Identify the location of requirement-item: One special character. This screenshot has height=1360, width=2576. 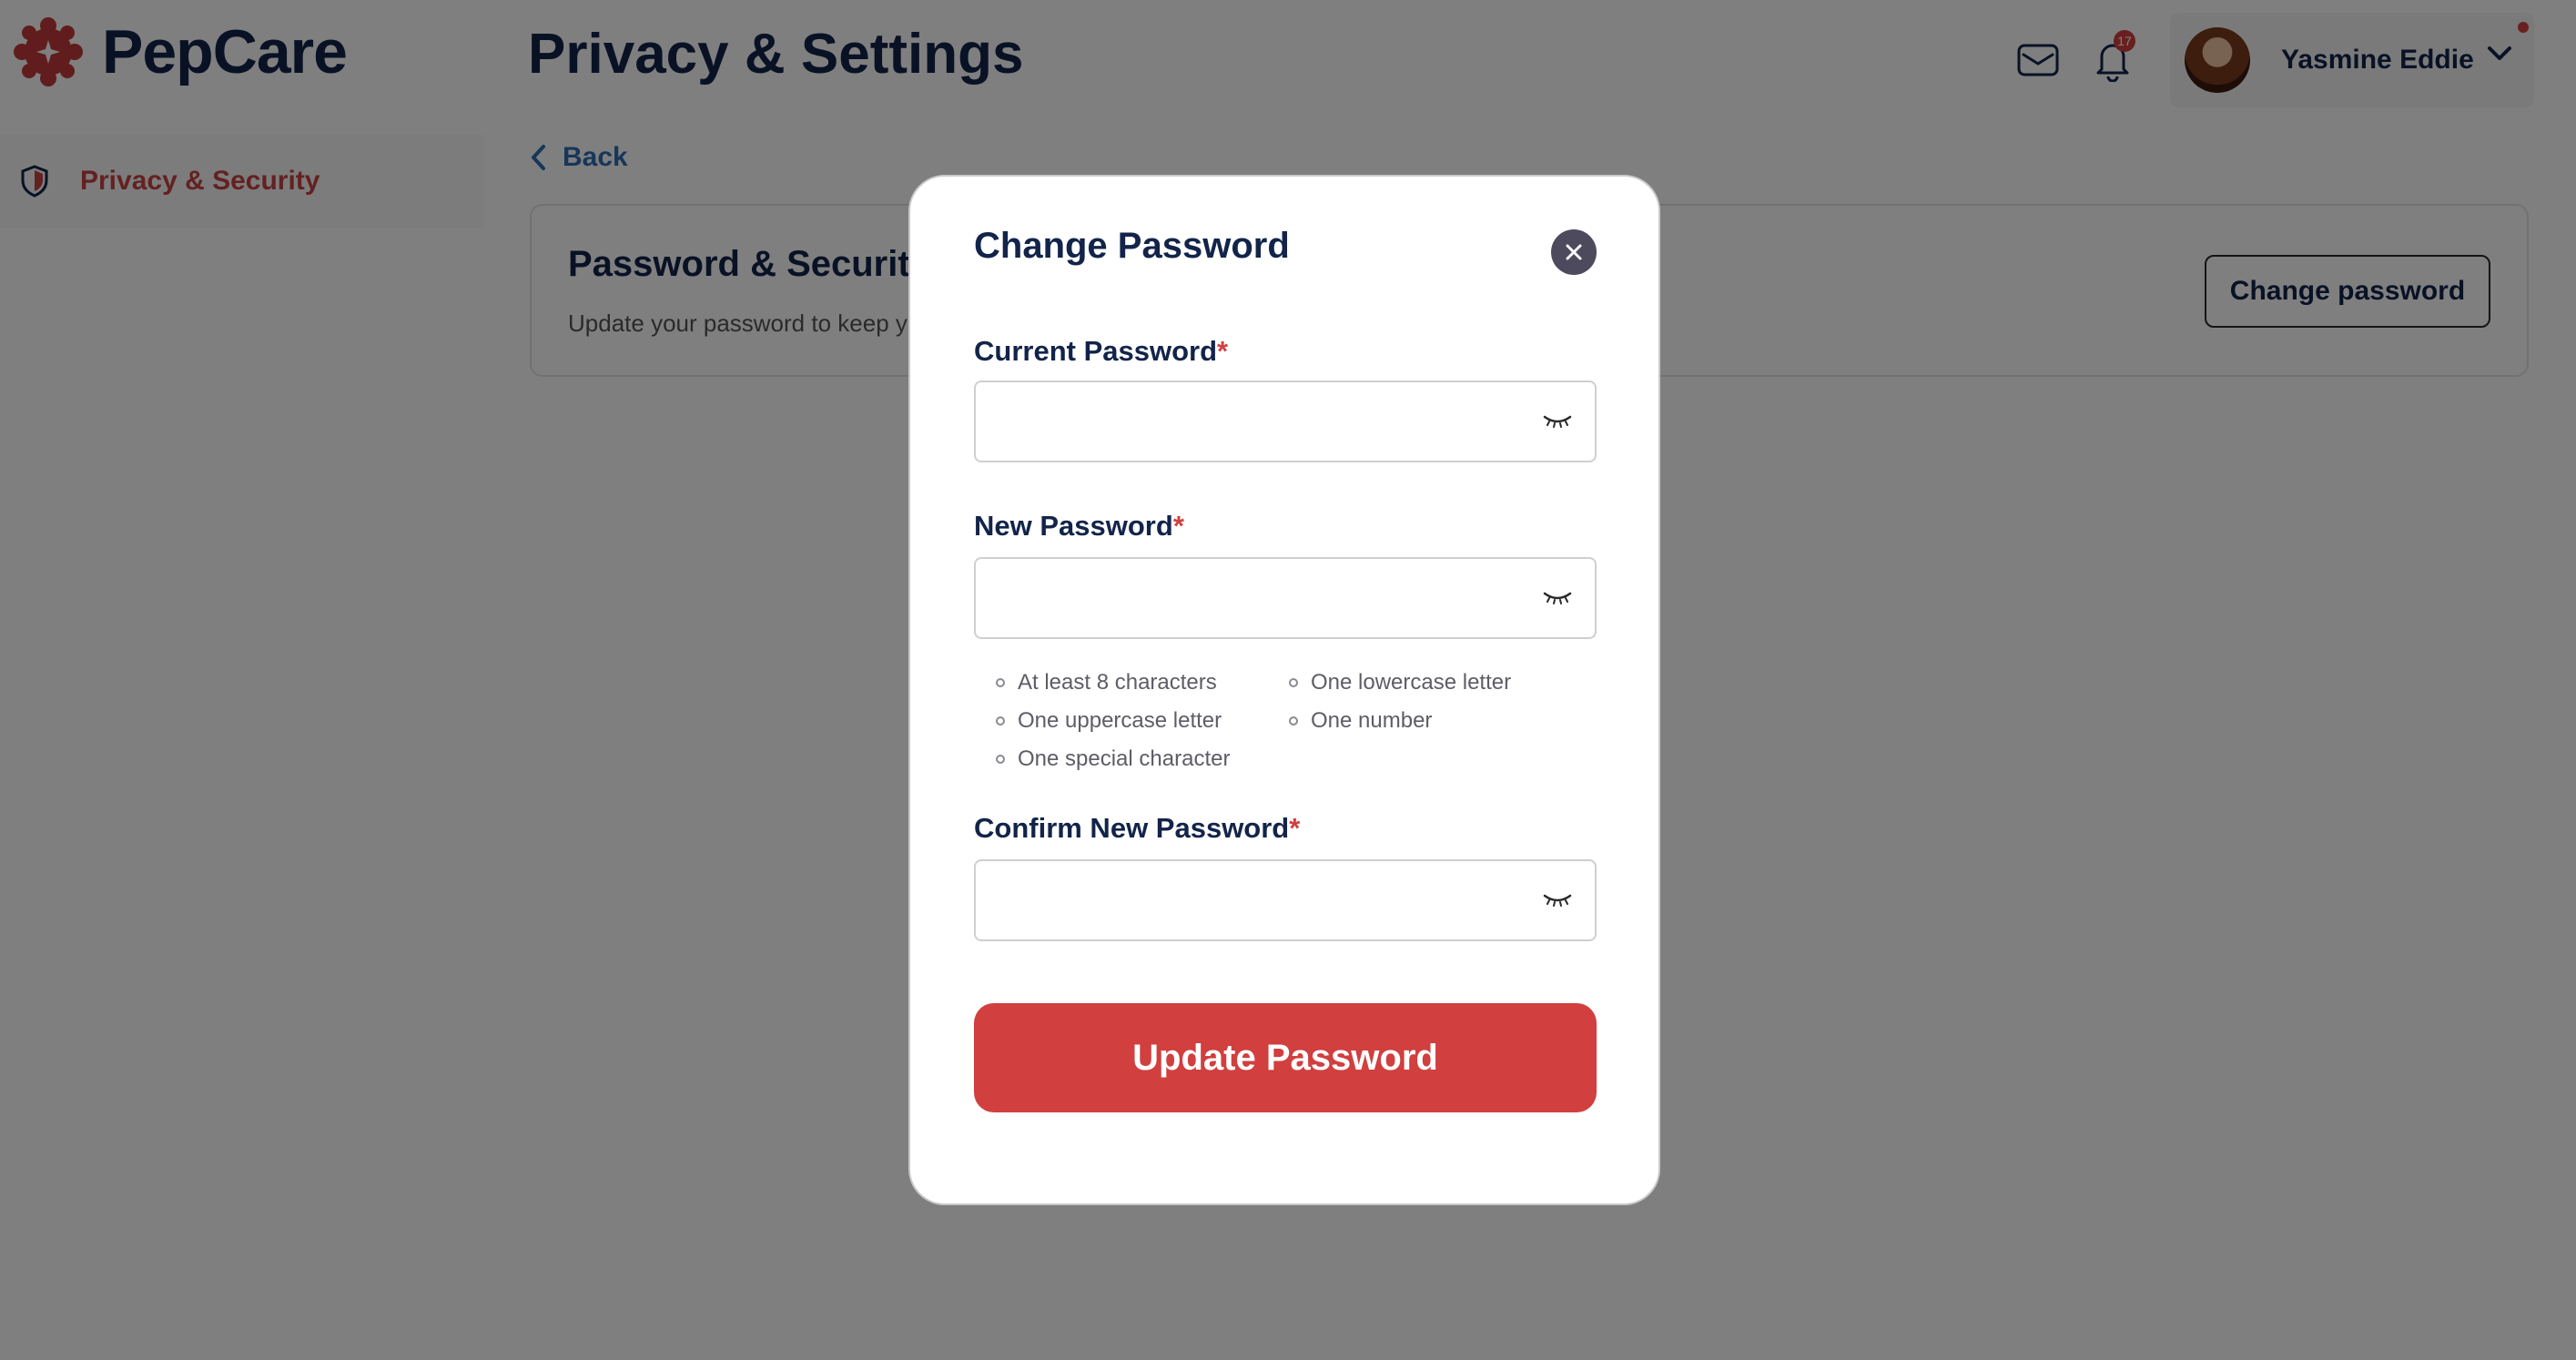
(1142, 759).